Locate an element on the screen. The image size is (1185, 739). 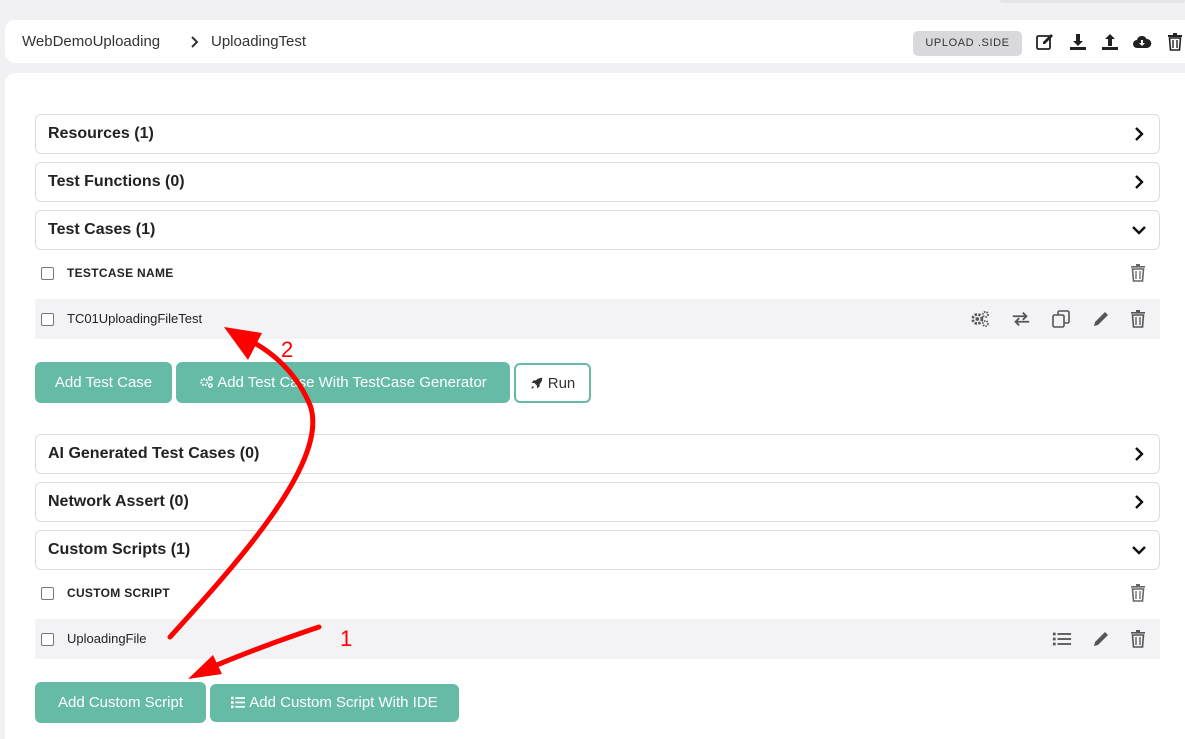
button-label: Run is located at coordinates (561, 383).